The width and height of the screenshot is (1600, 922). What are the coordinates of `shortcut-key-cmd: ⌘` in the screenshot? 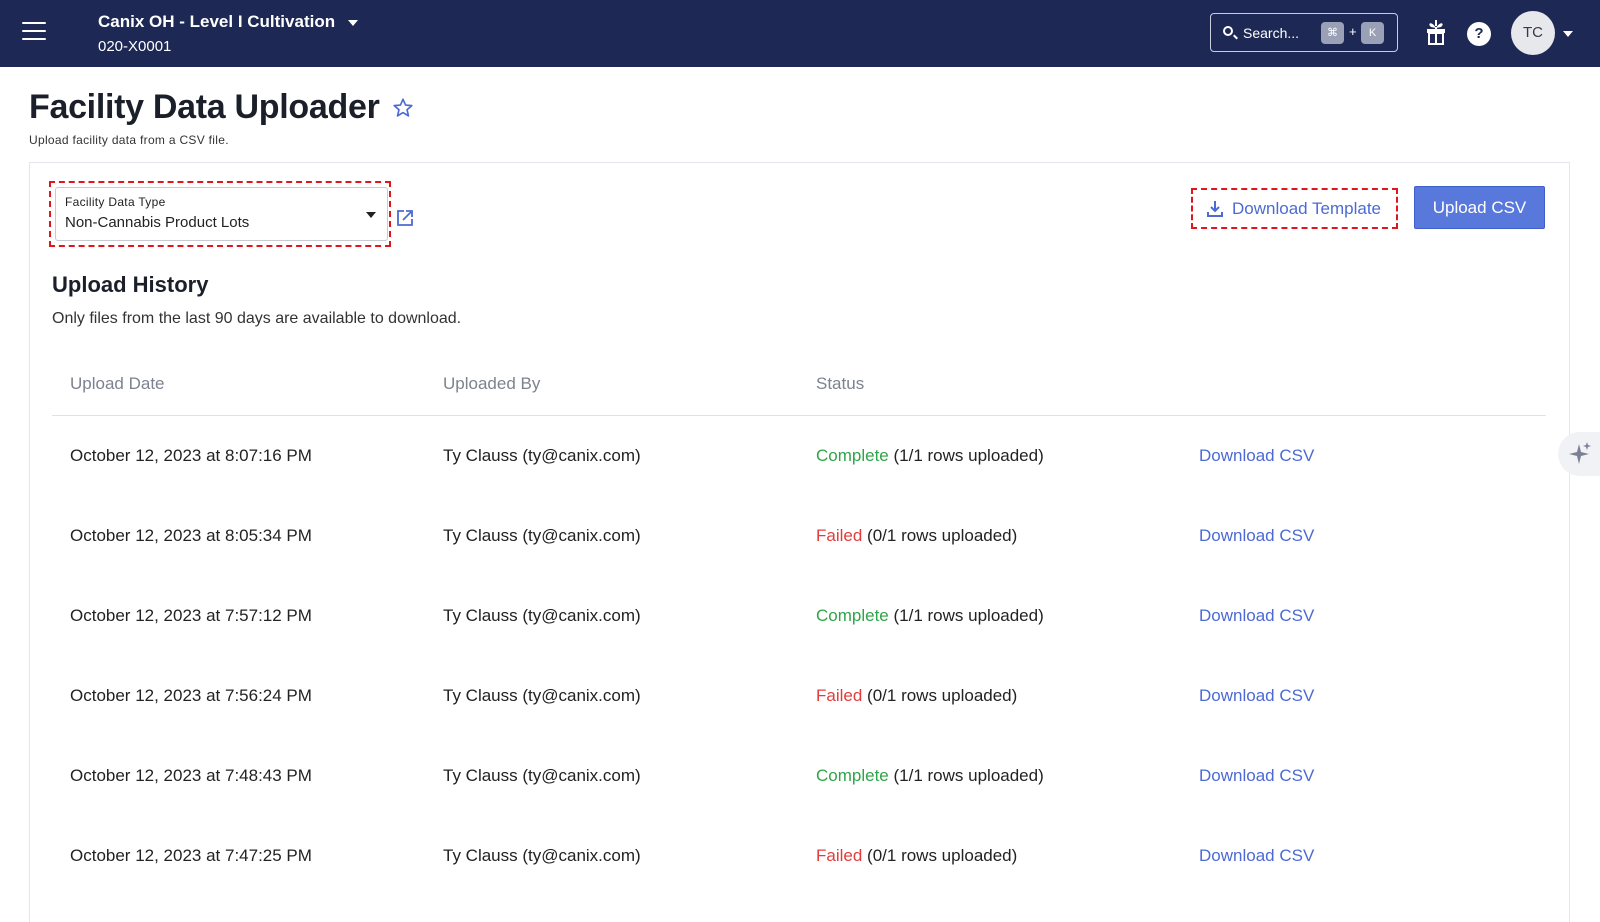 It's located at (1332, 33).